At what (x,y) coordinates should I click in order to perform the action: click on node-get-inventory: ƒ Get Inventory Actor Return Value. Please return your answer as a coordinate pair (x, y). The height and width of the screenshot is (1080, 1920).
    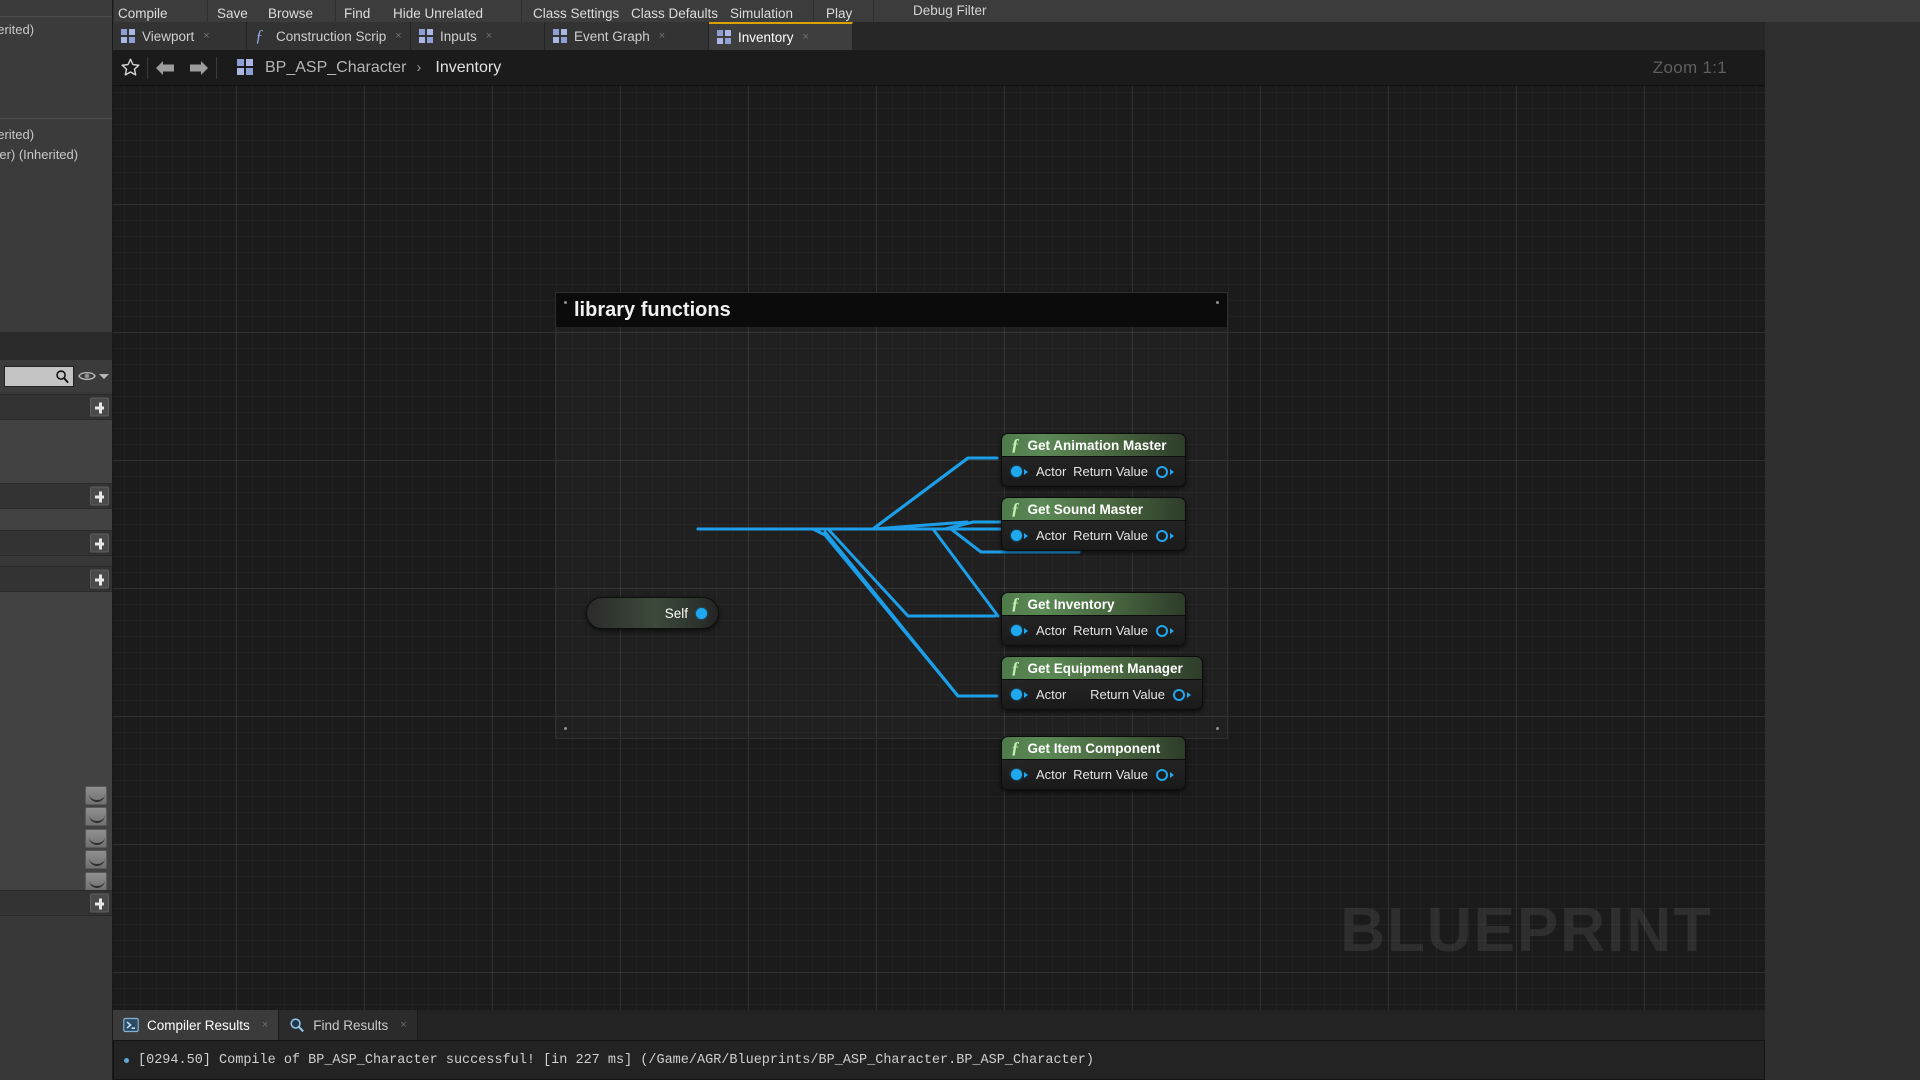
    Looking at the image, I should click on (1093, 619).